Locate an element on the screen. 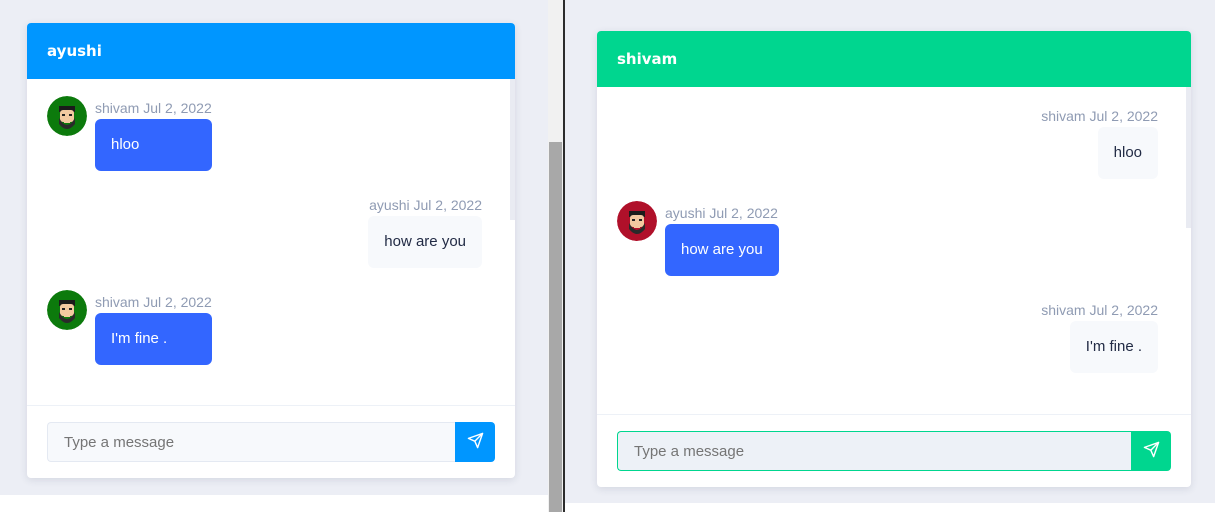 Image resolution: width=1215 pixels, height=512 pixels. chat-title: shivam is located at coordinates (647, 59).